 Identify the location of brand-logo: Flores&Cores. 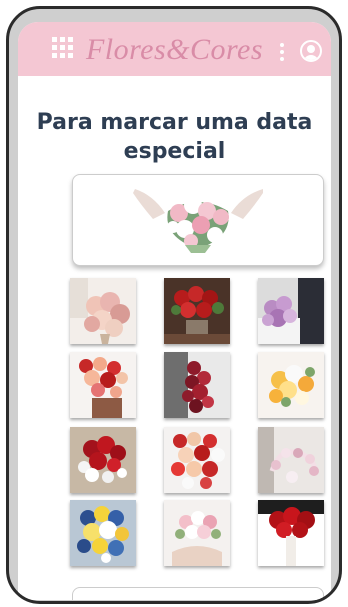
(174, 50).